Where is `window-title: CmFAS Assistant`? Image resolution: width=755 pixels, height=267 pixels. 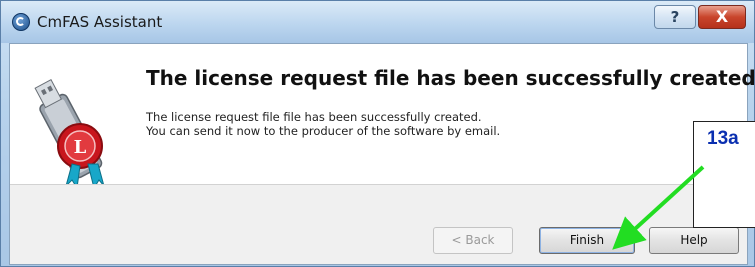 window-title: CmFAS Assistant is located at coordinates (100, 22).